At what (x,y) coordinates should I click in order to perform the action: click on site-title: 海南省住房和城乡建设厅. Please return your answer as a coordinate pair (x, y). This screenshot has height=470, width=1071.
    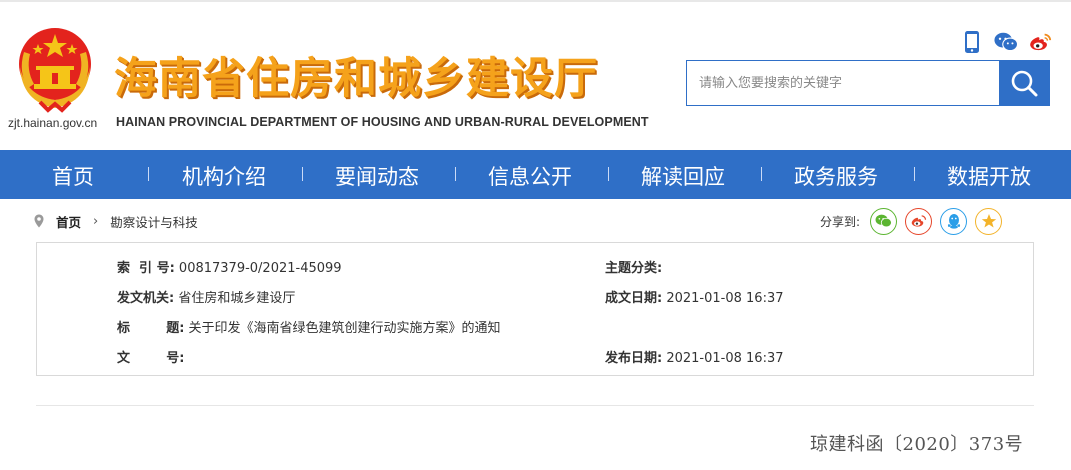
    Looking at the image, I should click on (356, 75).